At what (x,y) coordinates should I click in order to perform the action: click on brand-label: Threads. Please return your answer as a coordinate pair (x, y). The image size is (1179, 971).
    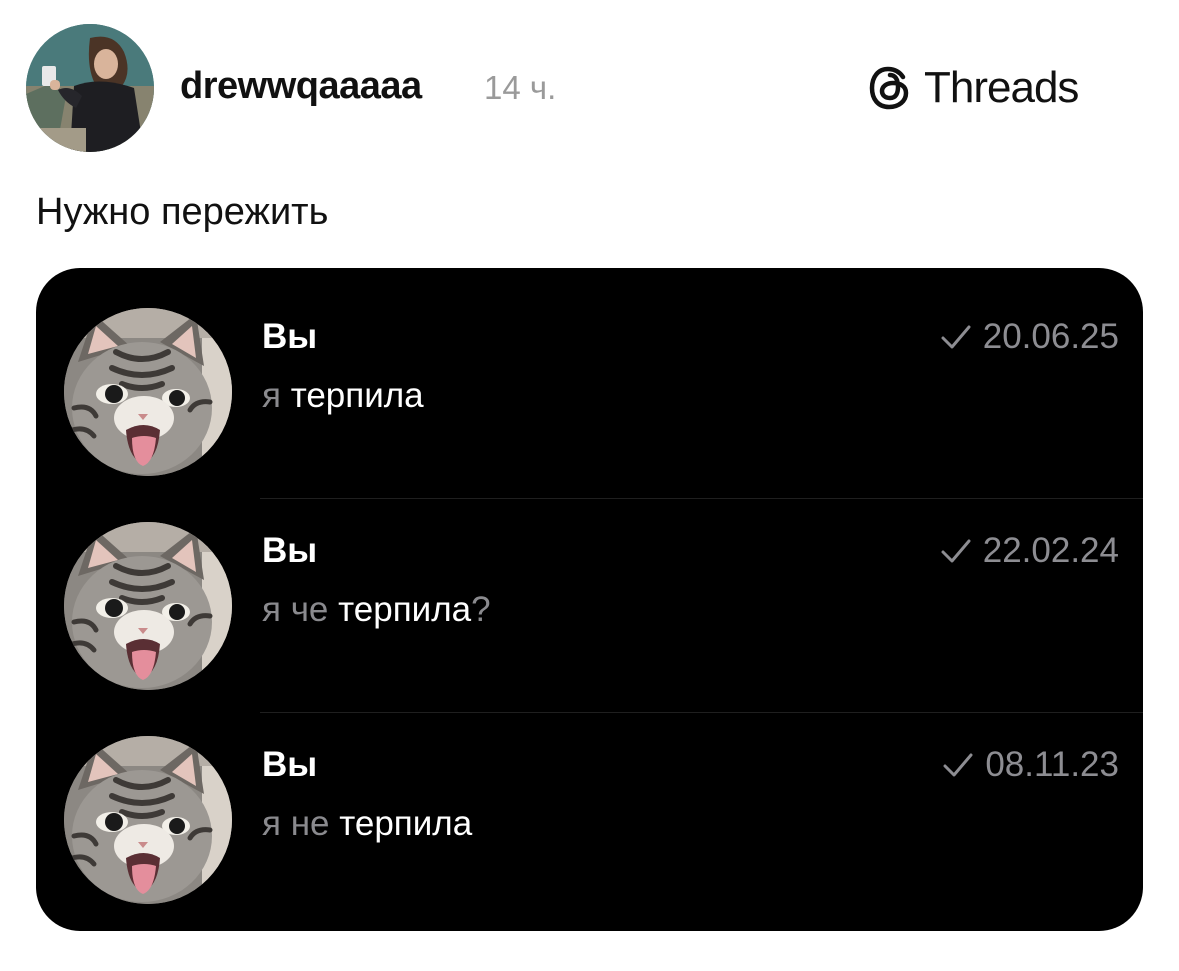
    Looking at the image, I should click on (1001, 87).